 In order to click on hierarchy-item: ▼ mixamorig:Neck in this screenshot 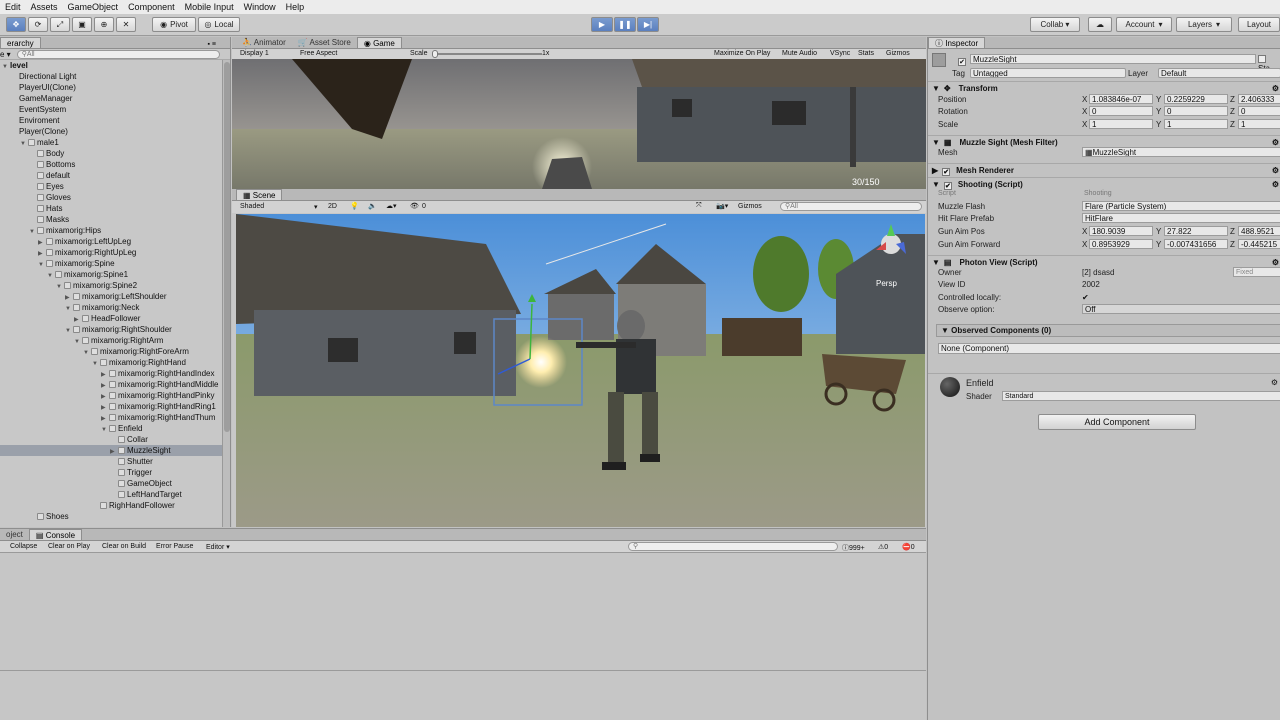, I will do `click(111, 307)`.